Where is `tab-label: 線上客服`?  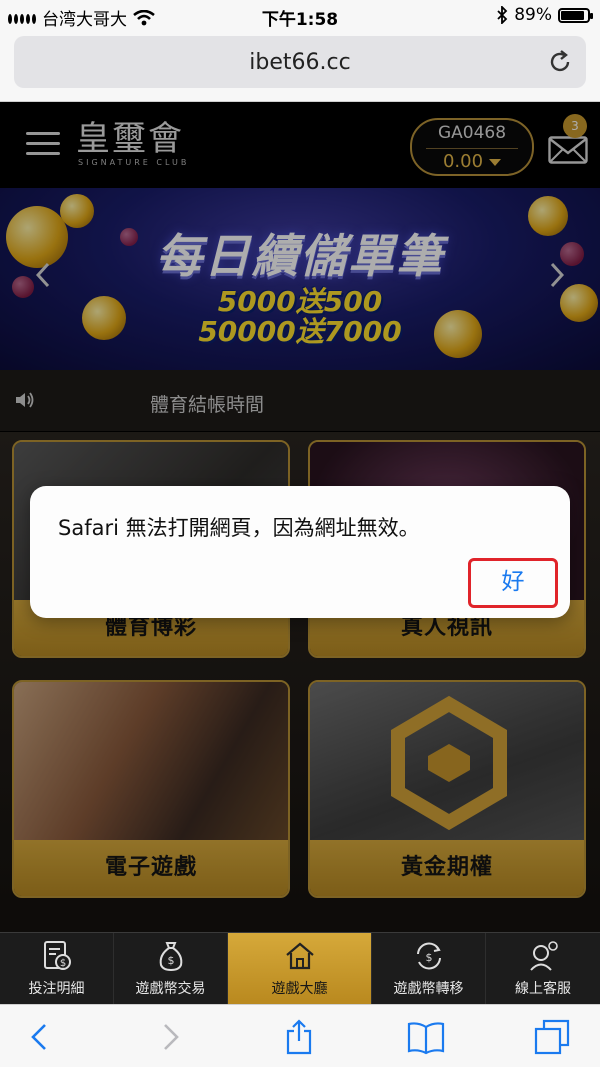
tab-label: 線上客服 is located at coordinates (543, 989).